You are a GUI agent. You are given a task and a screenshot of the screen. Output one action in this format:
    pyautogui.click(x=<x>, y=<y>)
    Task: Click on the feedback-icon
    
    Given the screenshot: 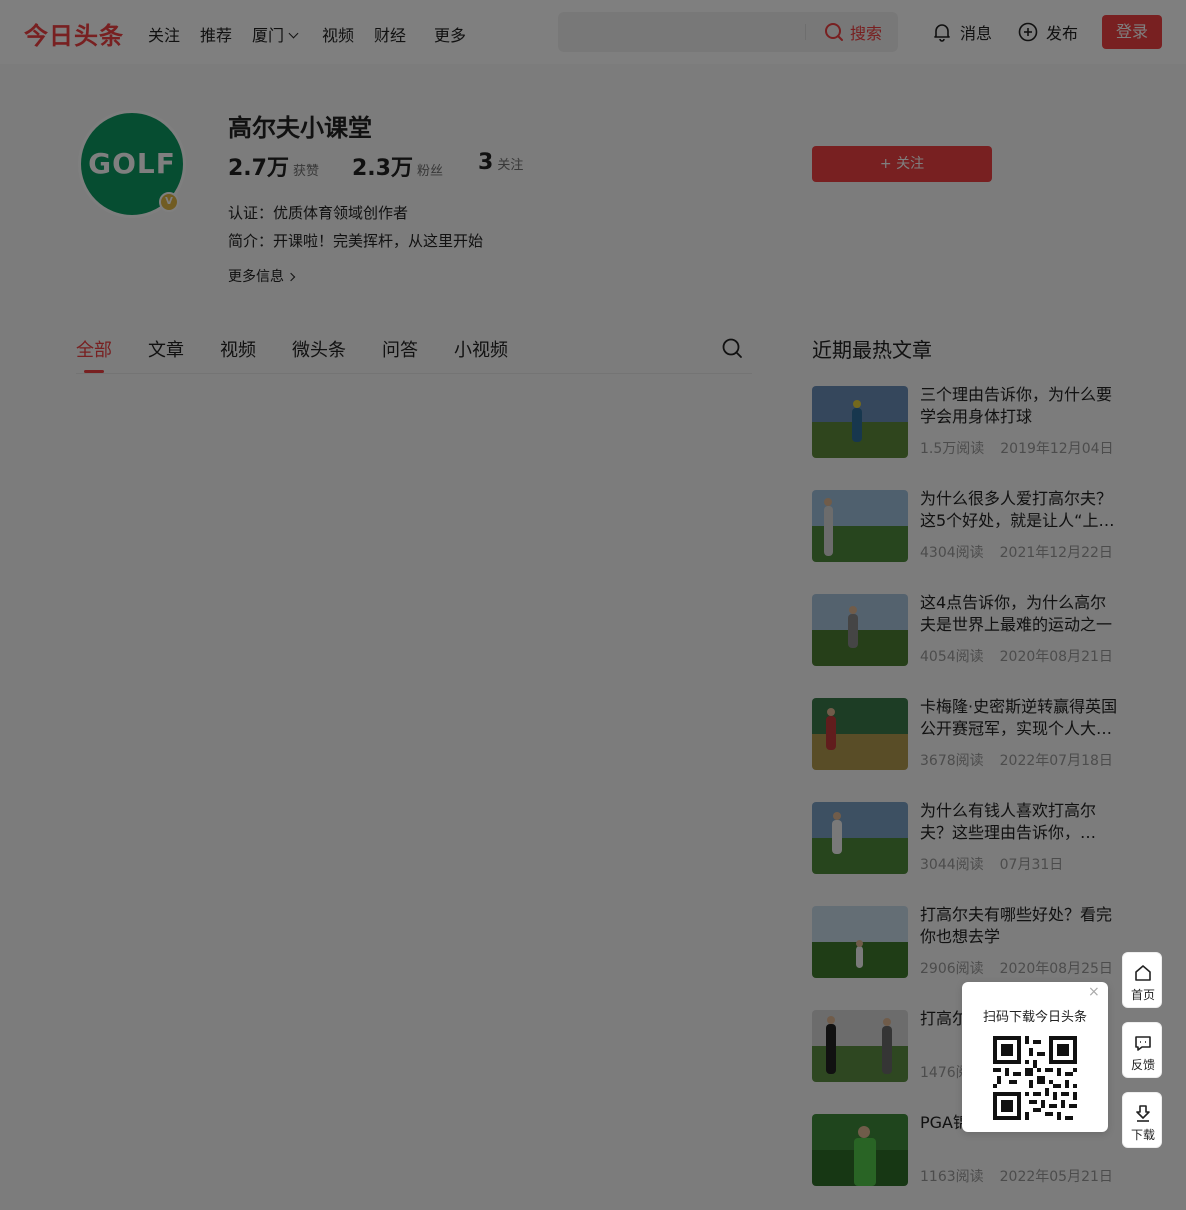 What is the action you would take?
    pyautogui.click(x=1143, y=1043)
    